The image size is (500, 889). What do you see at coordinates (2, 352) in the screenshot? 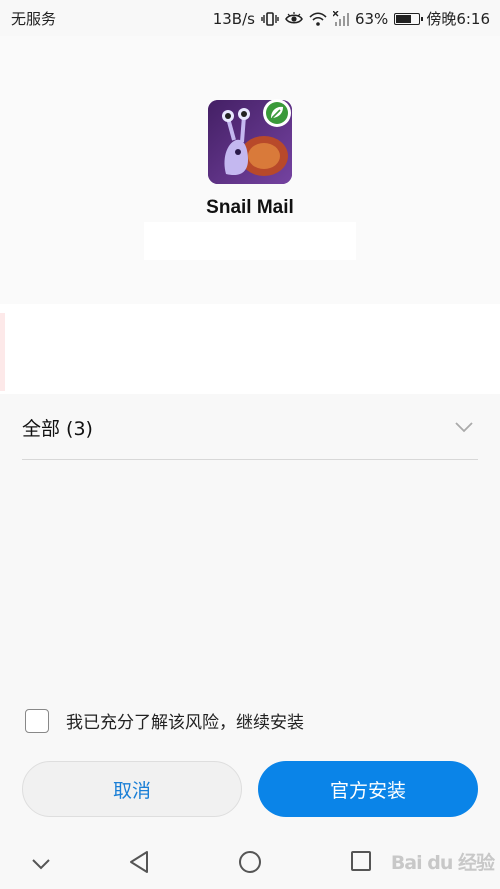
I see `risk-marker` at bounding box center [2, 352].